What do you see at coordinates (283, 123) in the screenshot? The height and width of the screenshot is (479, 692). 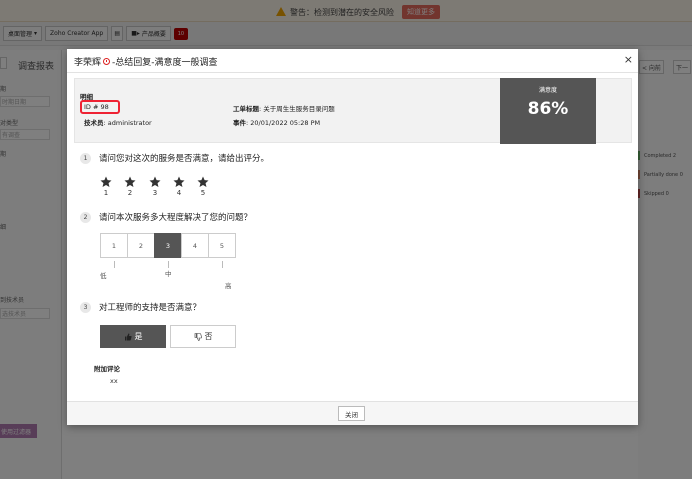 I see `event-value: : 20/01/2022 05:28 PM` at bounding box center [283, 123].